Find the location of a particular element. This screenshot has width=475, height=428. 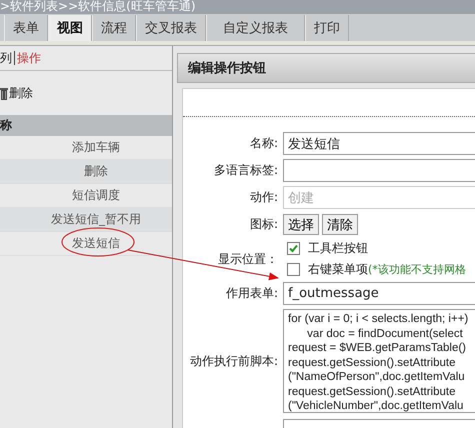

input-field is located at coordinates (379, 170).